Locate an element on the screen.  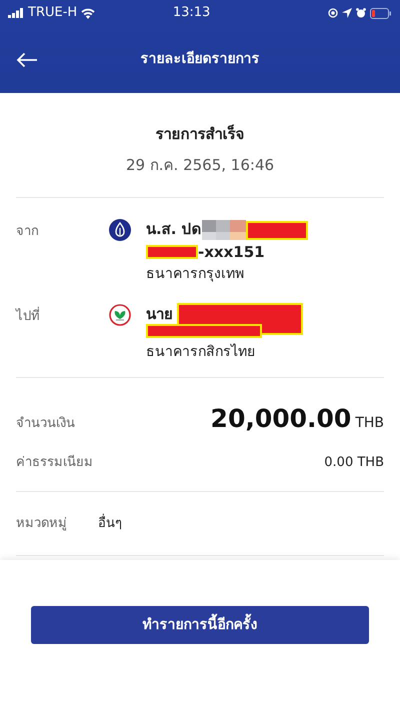
wifi-icon is located at coordinates (88, 13).